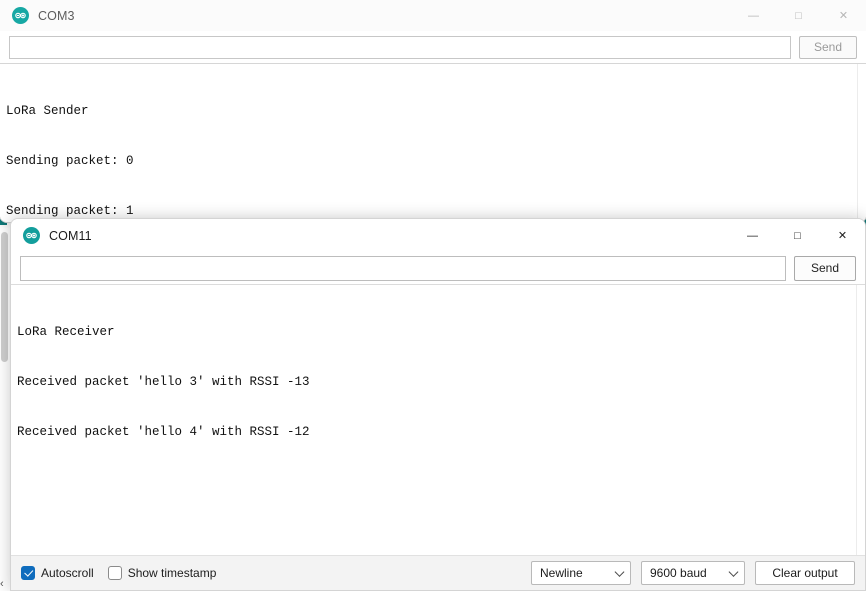  What do you see at coordinates (433, 15) in the screenshot?
I see `titlebar-com3: COM3 — □ ✕` at bounding box center [433, 15].